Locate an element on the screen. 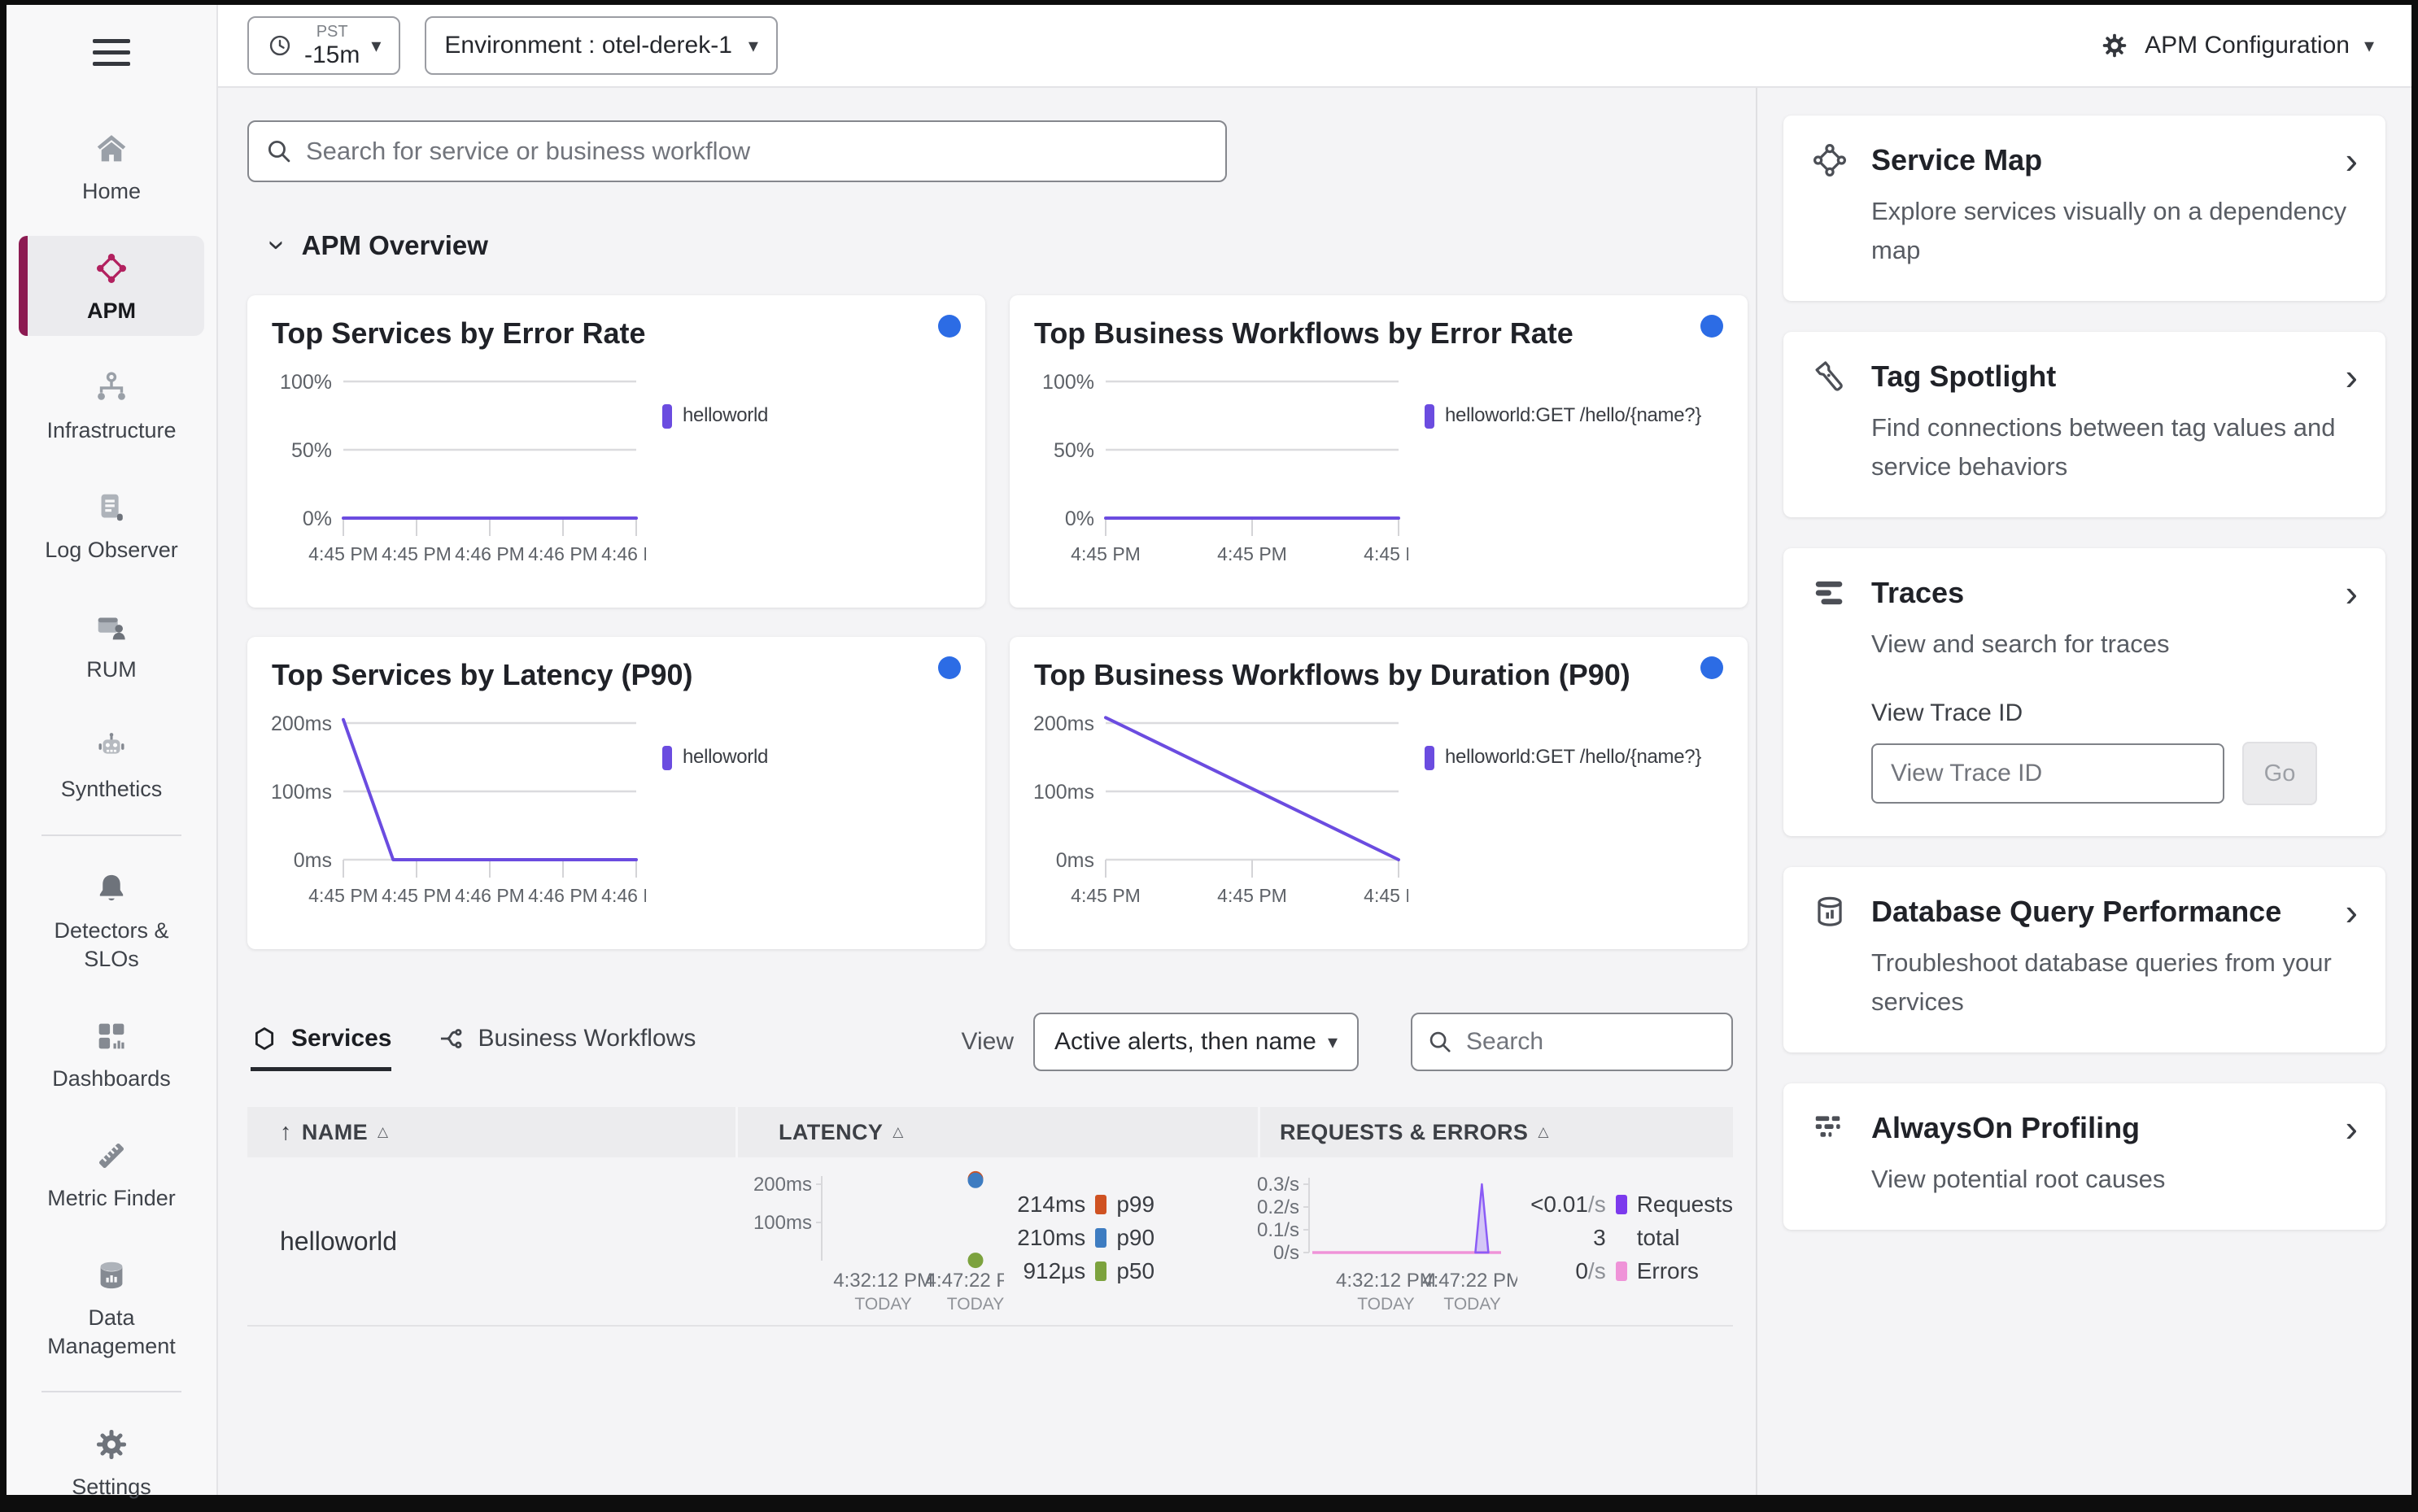 Image resolution: width=2418 pixels, height=1512 pixels. sidebar-item-apm: APM is located at coordinates (112, 286).